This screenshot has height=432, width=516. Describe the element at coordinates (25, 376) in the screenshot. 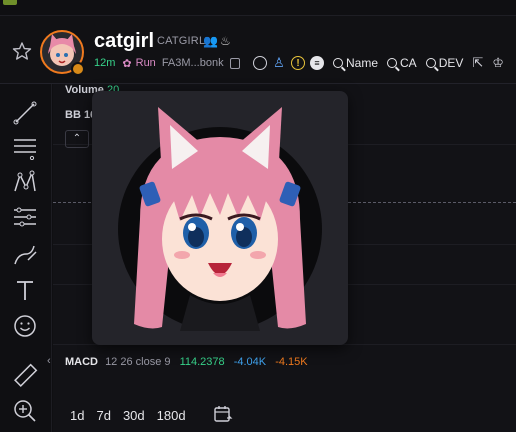

I see `ruler-icon` at that location.